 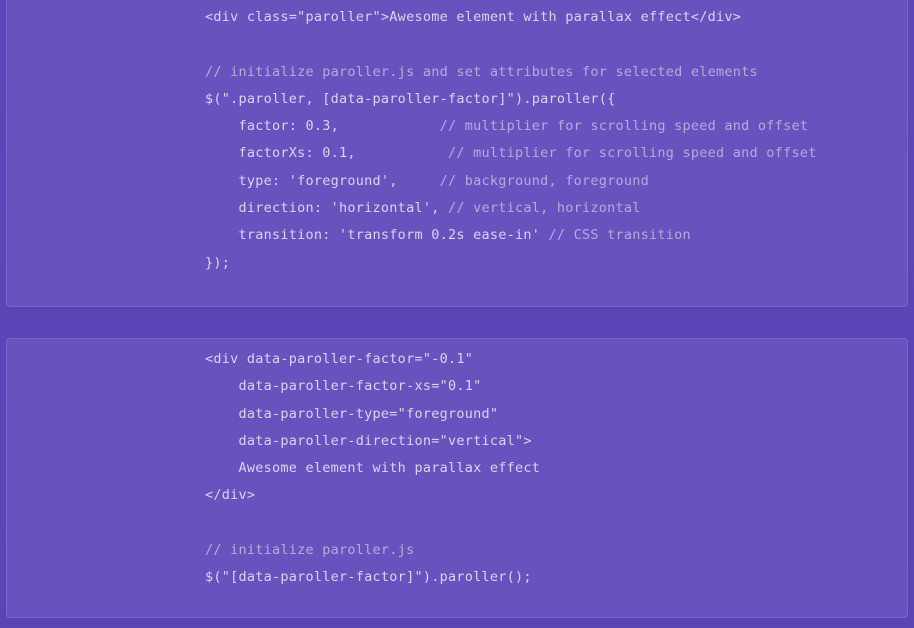 I want to click on code-text: factorXs: 0.1,, so click(x=326, y=153).